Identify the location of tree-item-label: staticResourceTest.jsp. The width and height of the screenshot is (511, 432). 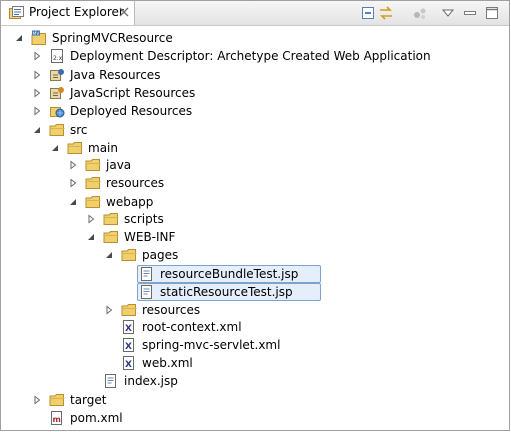
(226, 292).